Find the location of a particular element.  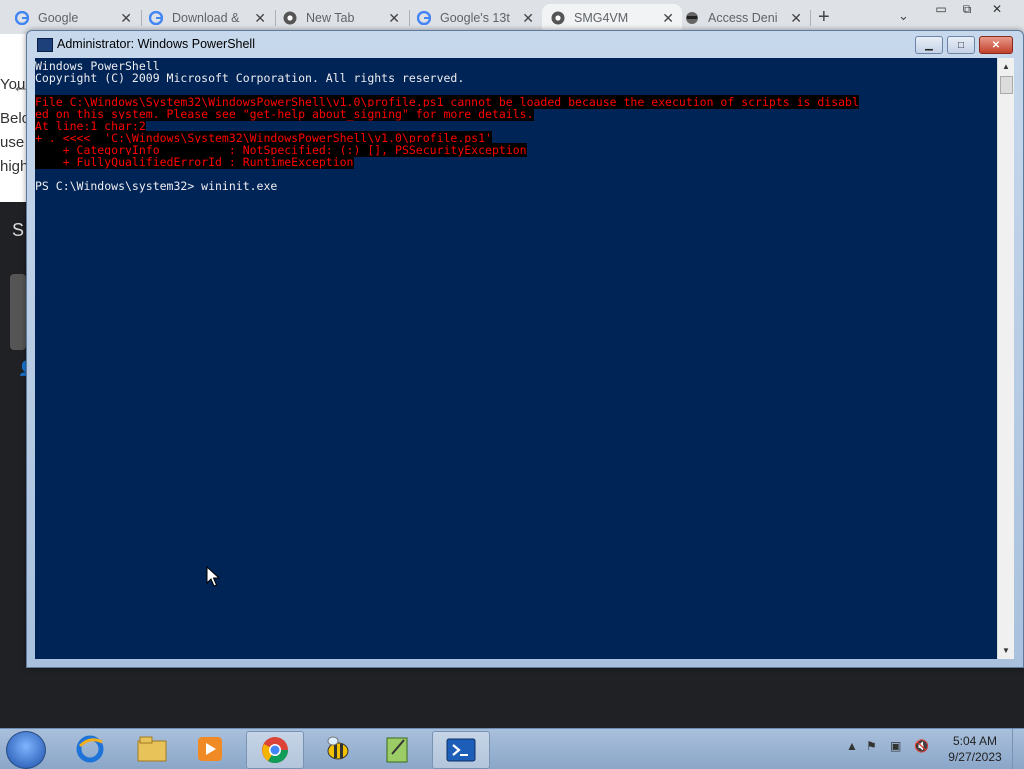

tab-title: Download & is located at coordinates (206, 18).